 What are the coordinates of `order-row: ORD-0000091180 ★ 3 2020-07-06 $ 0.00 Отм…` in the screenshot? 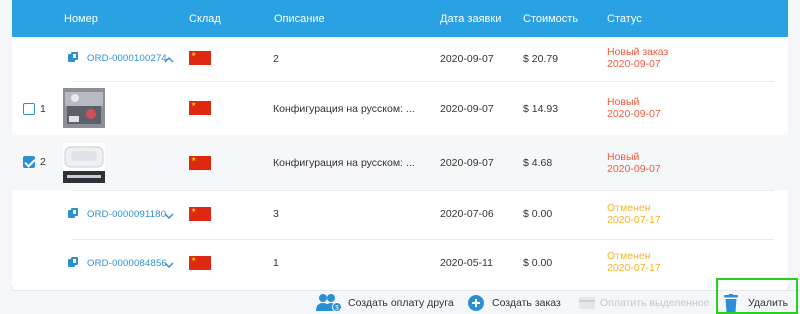 It's located at (400, 215).